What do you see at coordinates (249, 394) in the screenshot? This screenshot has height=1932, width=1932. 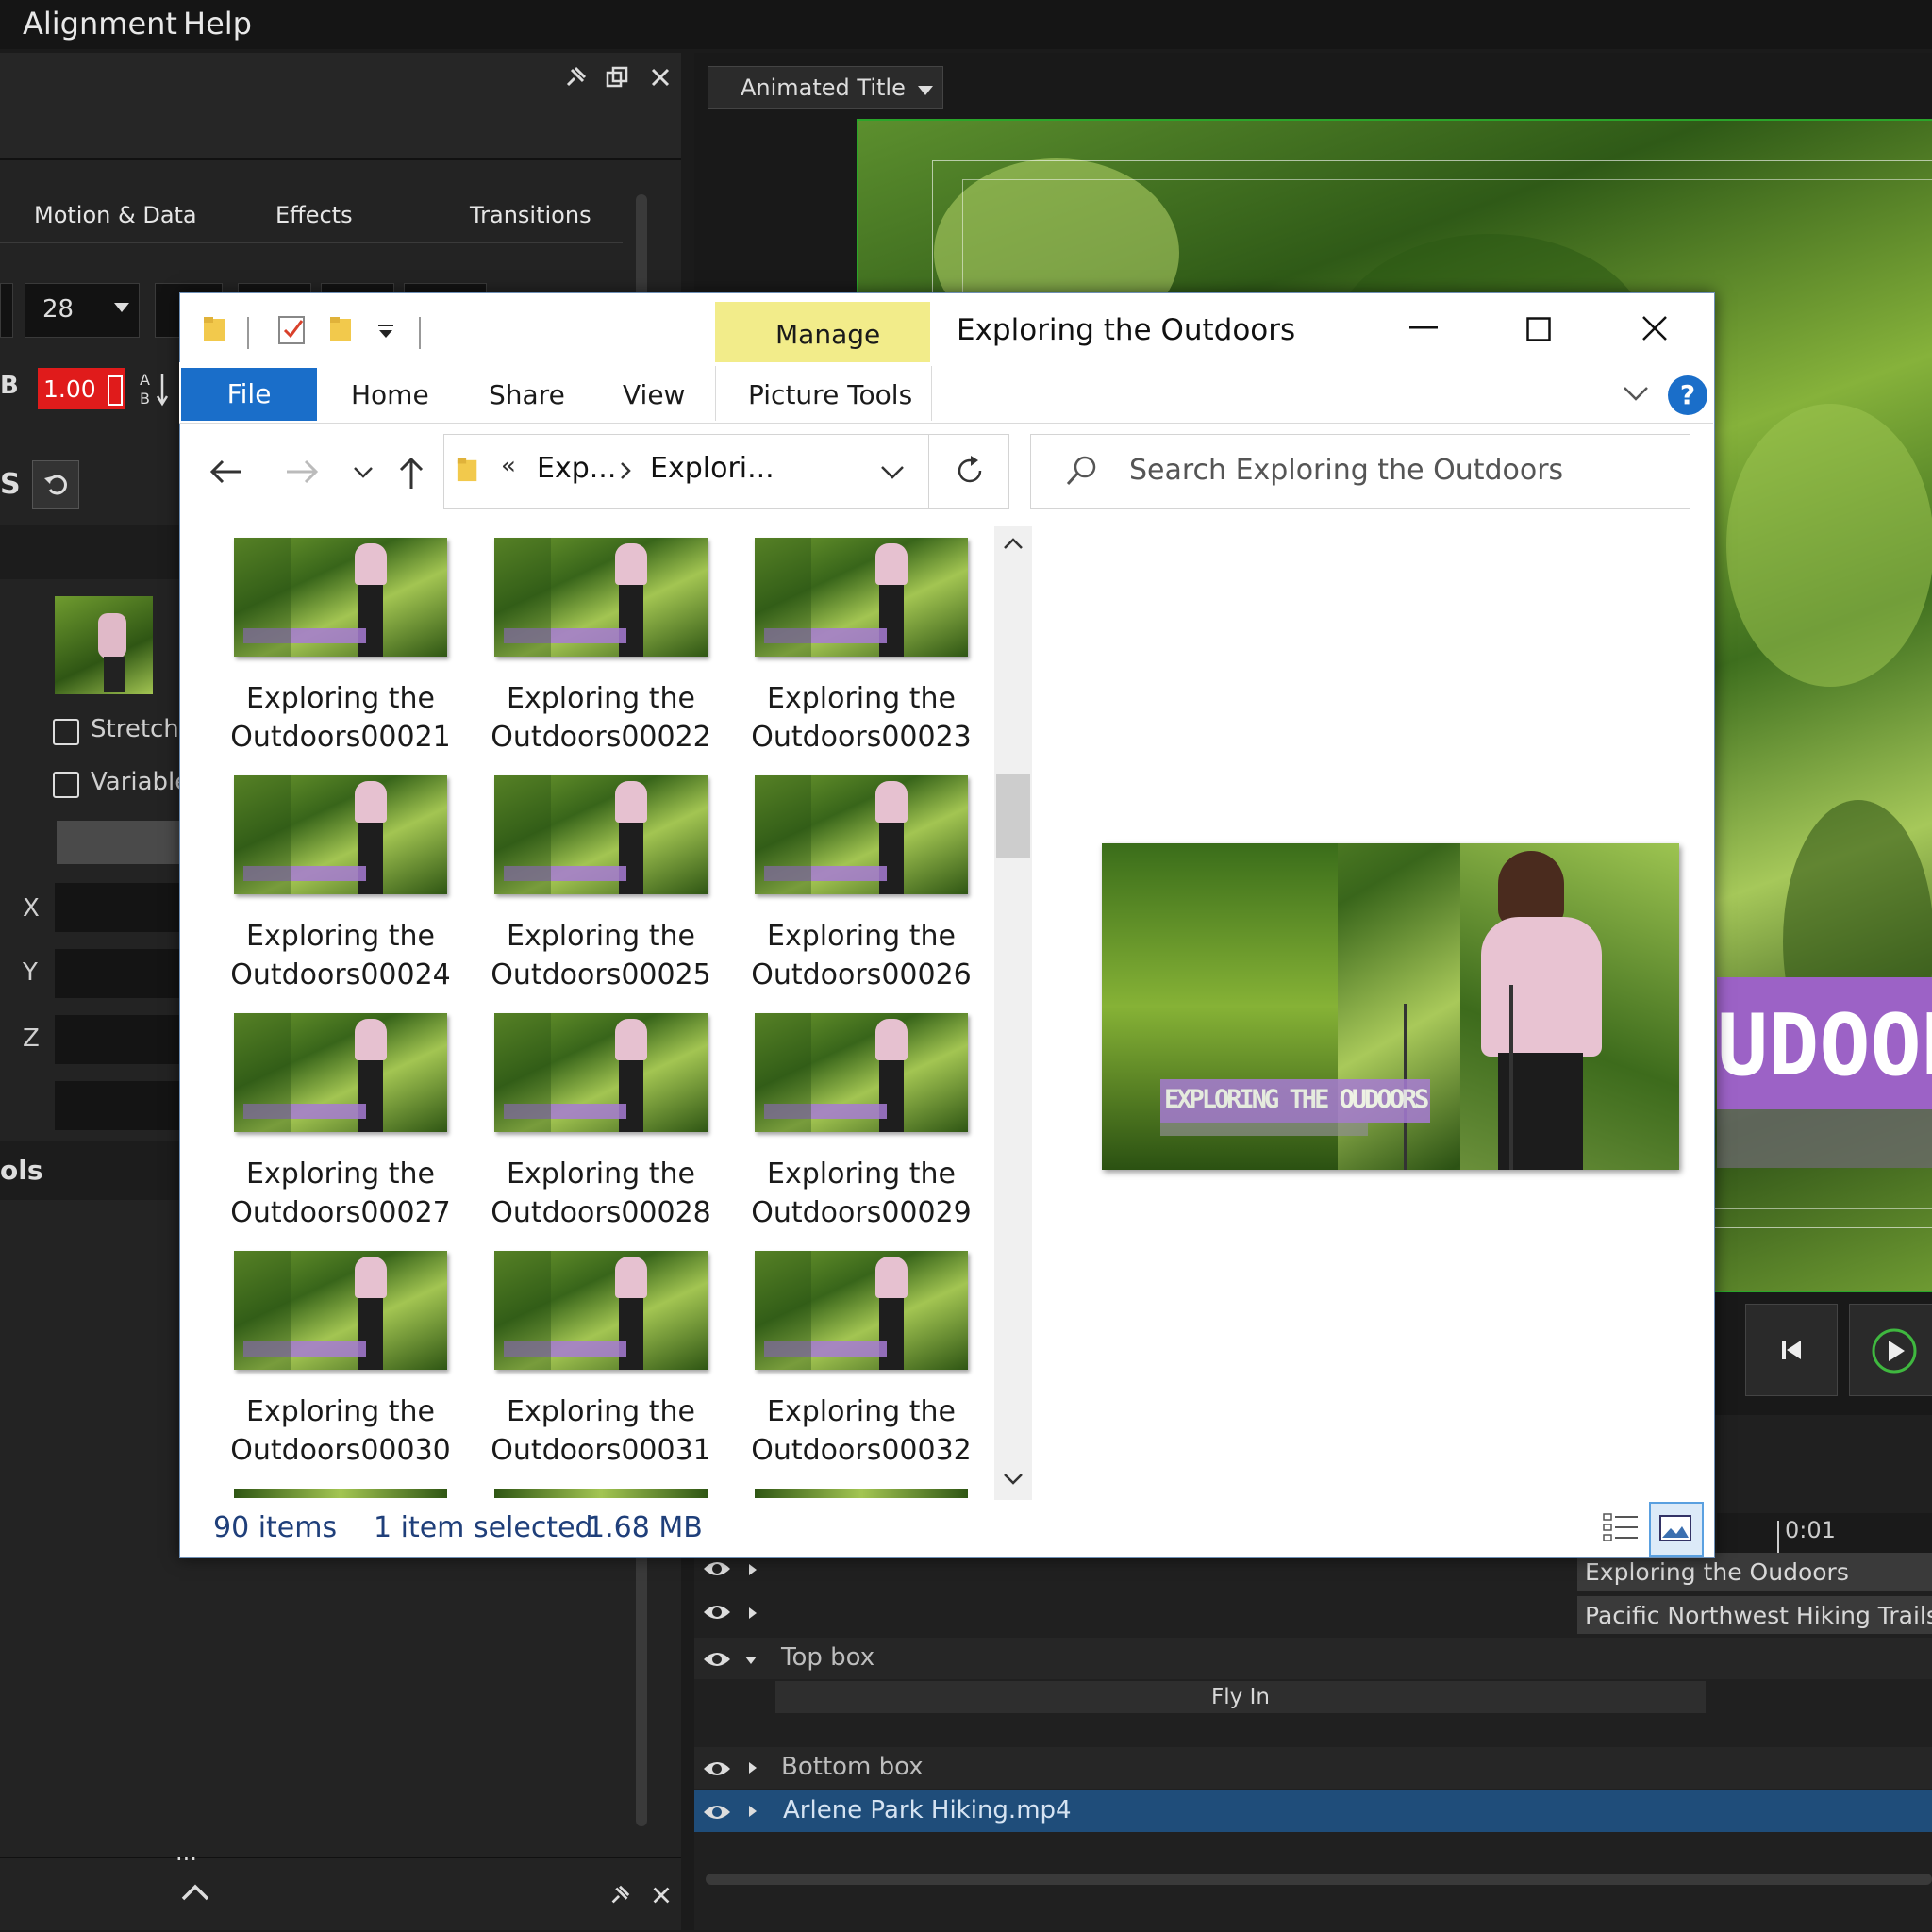 I see `tab-file: File` at bounding box center [249, 394].